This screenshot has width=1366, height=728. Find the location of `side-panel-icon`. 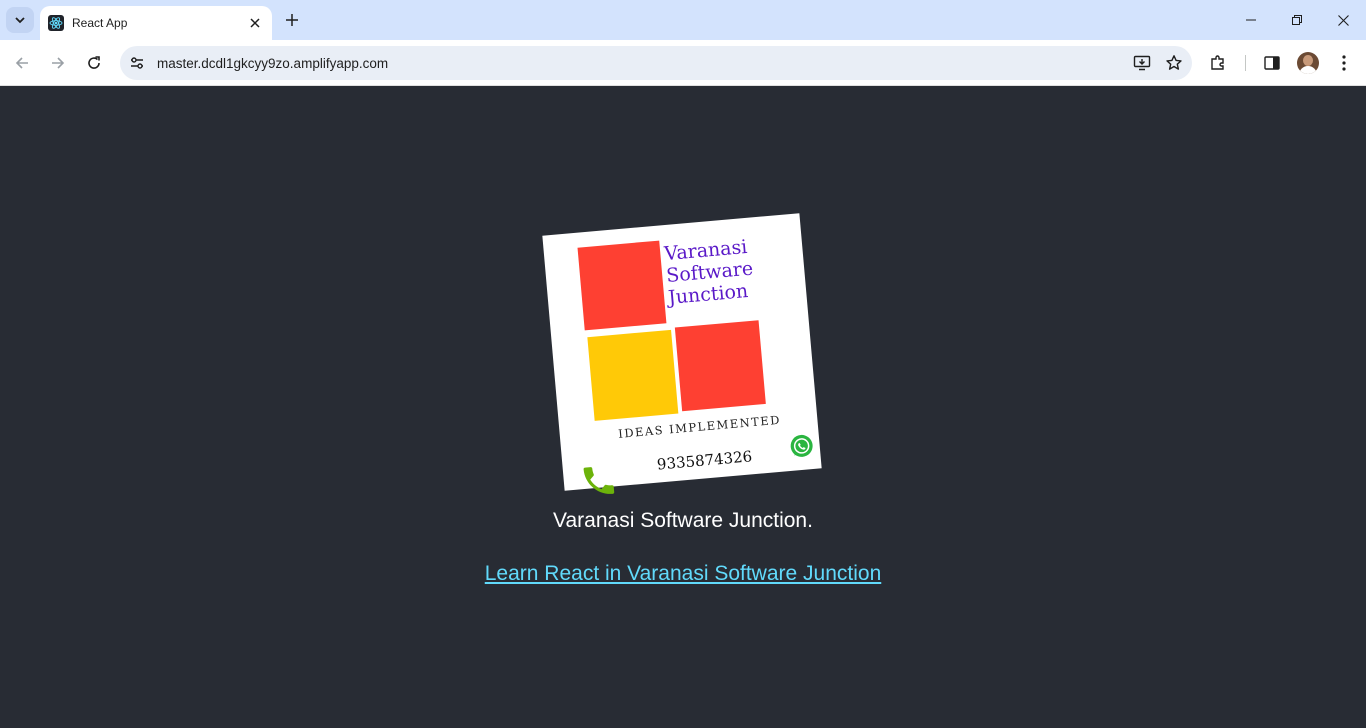

side-panel-icon is located at coordinates (1272, 63).